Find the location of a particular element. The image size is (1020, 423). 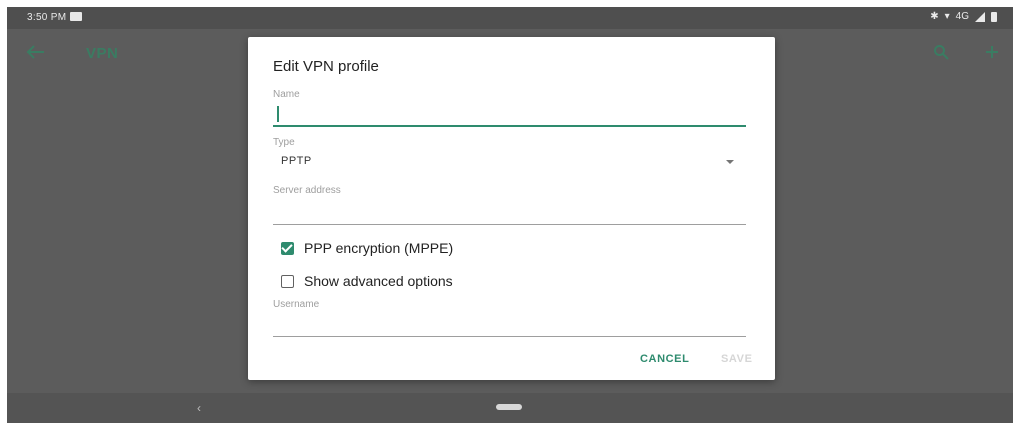

battery-icon is located at coordinates (994, 16).